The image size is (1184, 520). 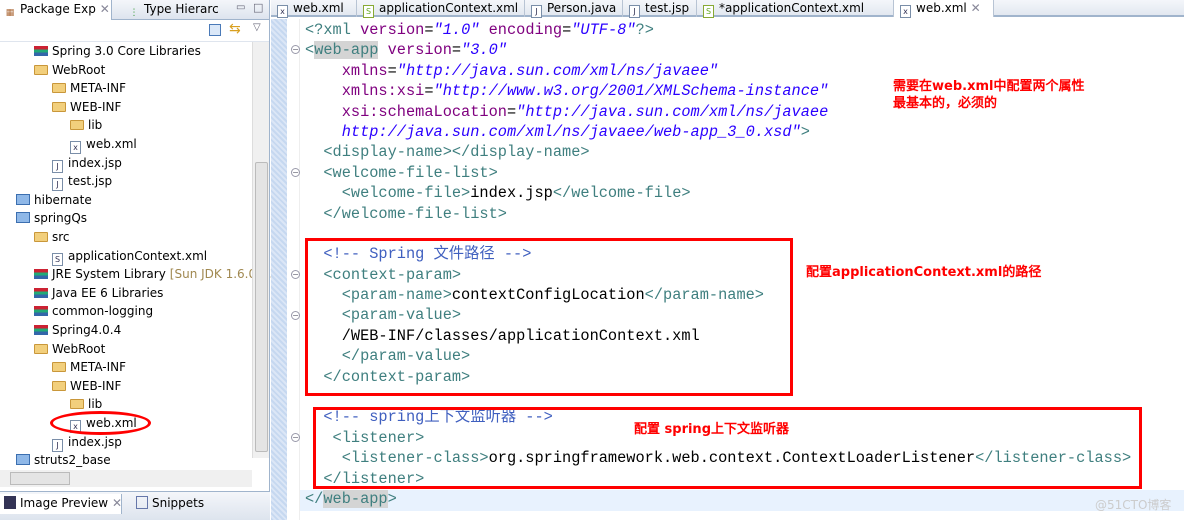 I want to click on code-token: <?, so click(x=314, y=30).